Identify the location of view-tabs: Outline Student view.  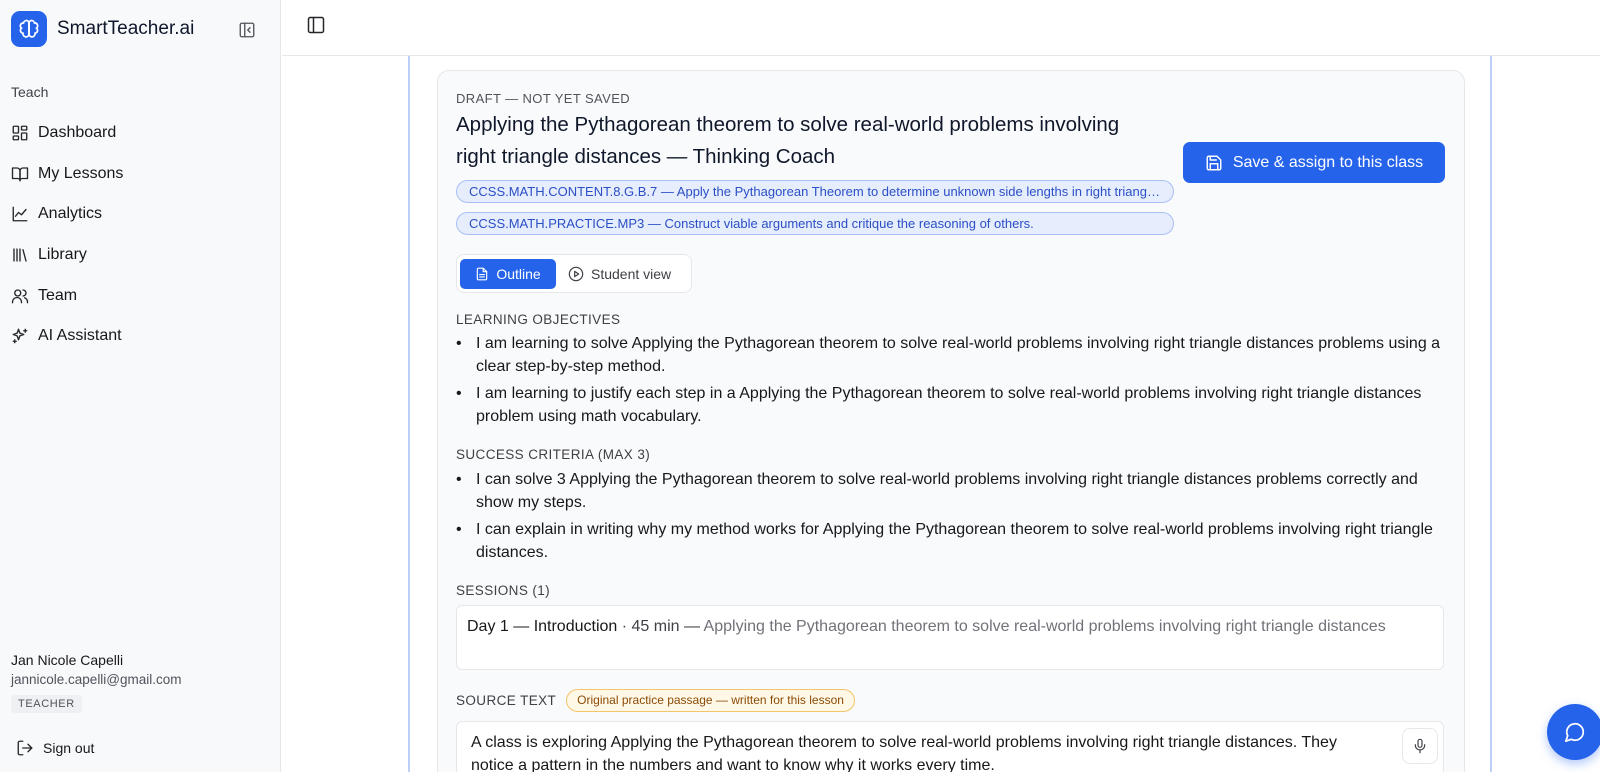
(574, 273).